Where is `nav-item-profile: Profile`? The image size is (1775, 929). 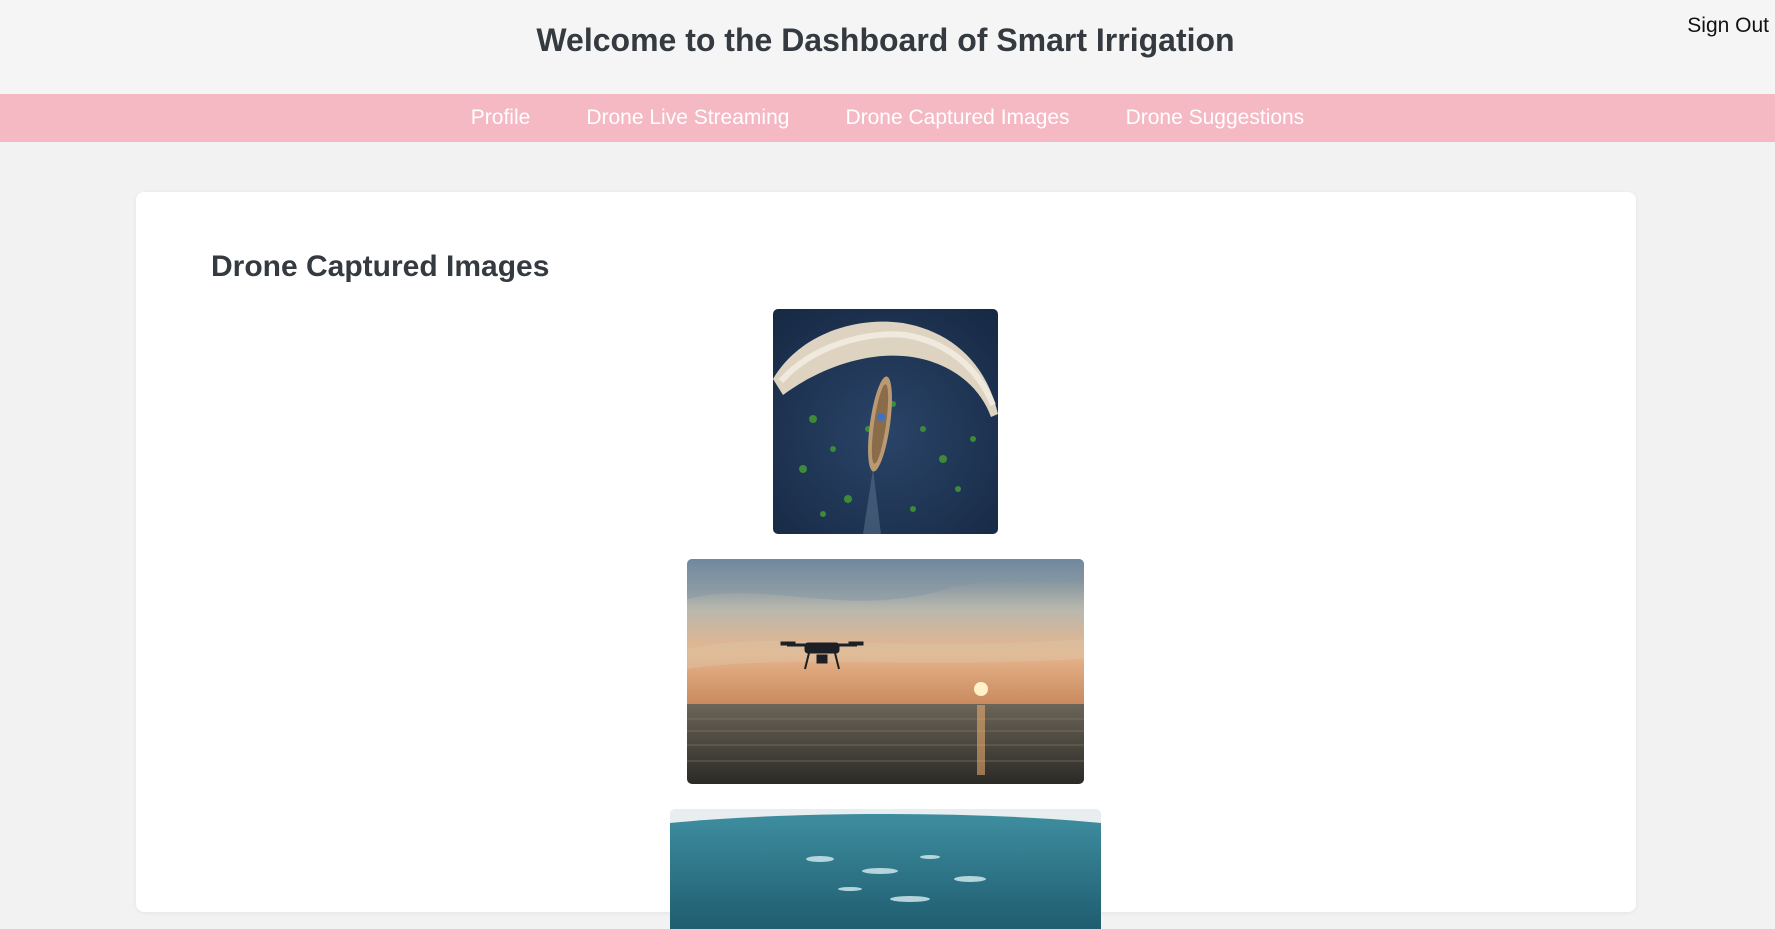
nav-item-profile: Profile is located at coordinates (501, 118).